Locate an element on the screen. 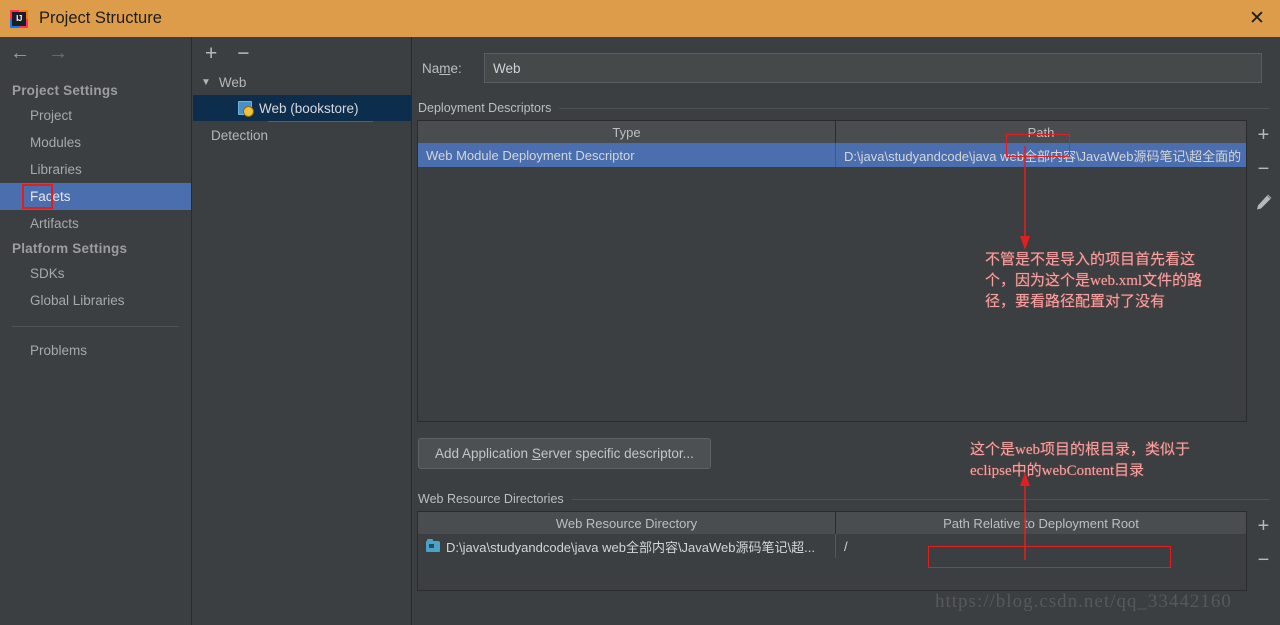  name-label: Name: is located at coordinates (442, 68).